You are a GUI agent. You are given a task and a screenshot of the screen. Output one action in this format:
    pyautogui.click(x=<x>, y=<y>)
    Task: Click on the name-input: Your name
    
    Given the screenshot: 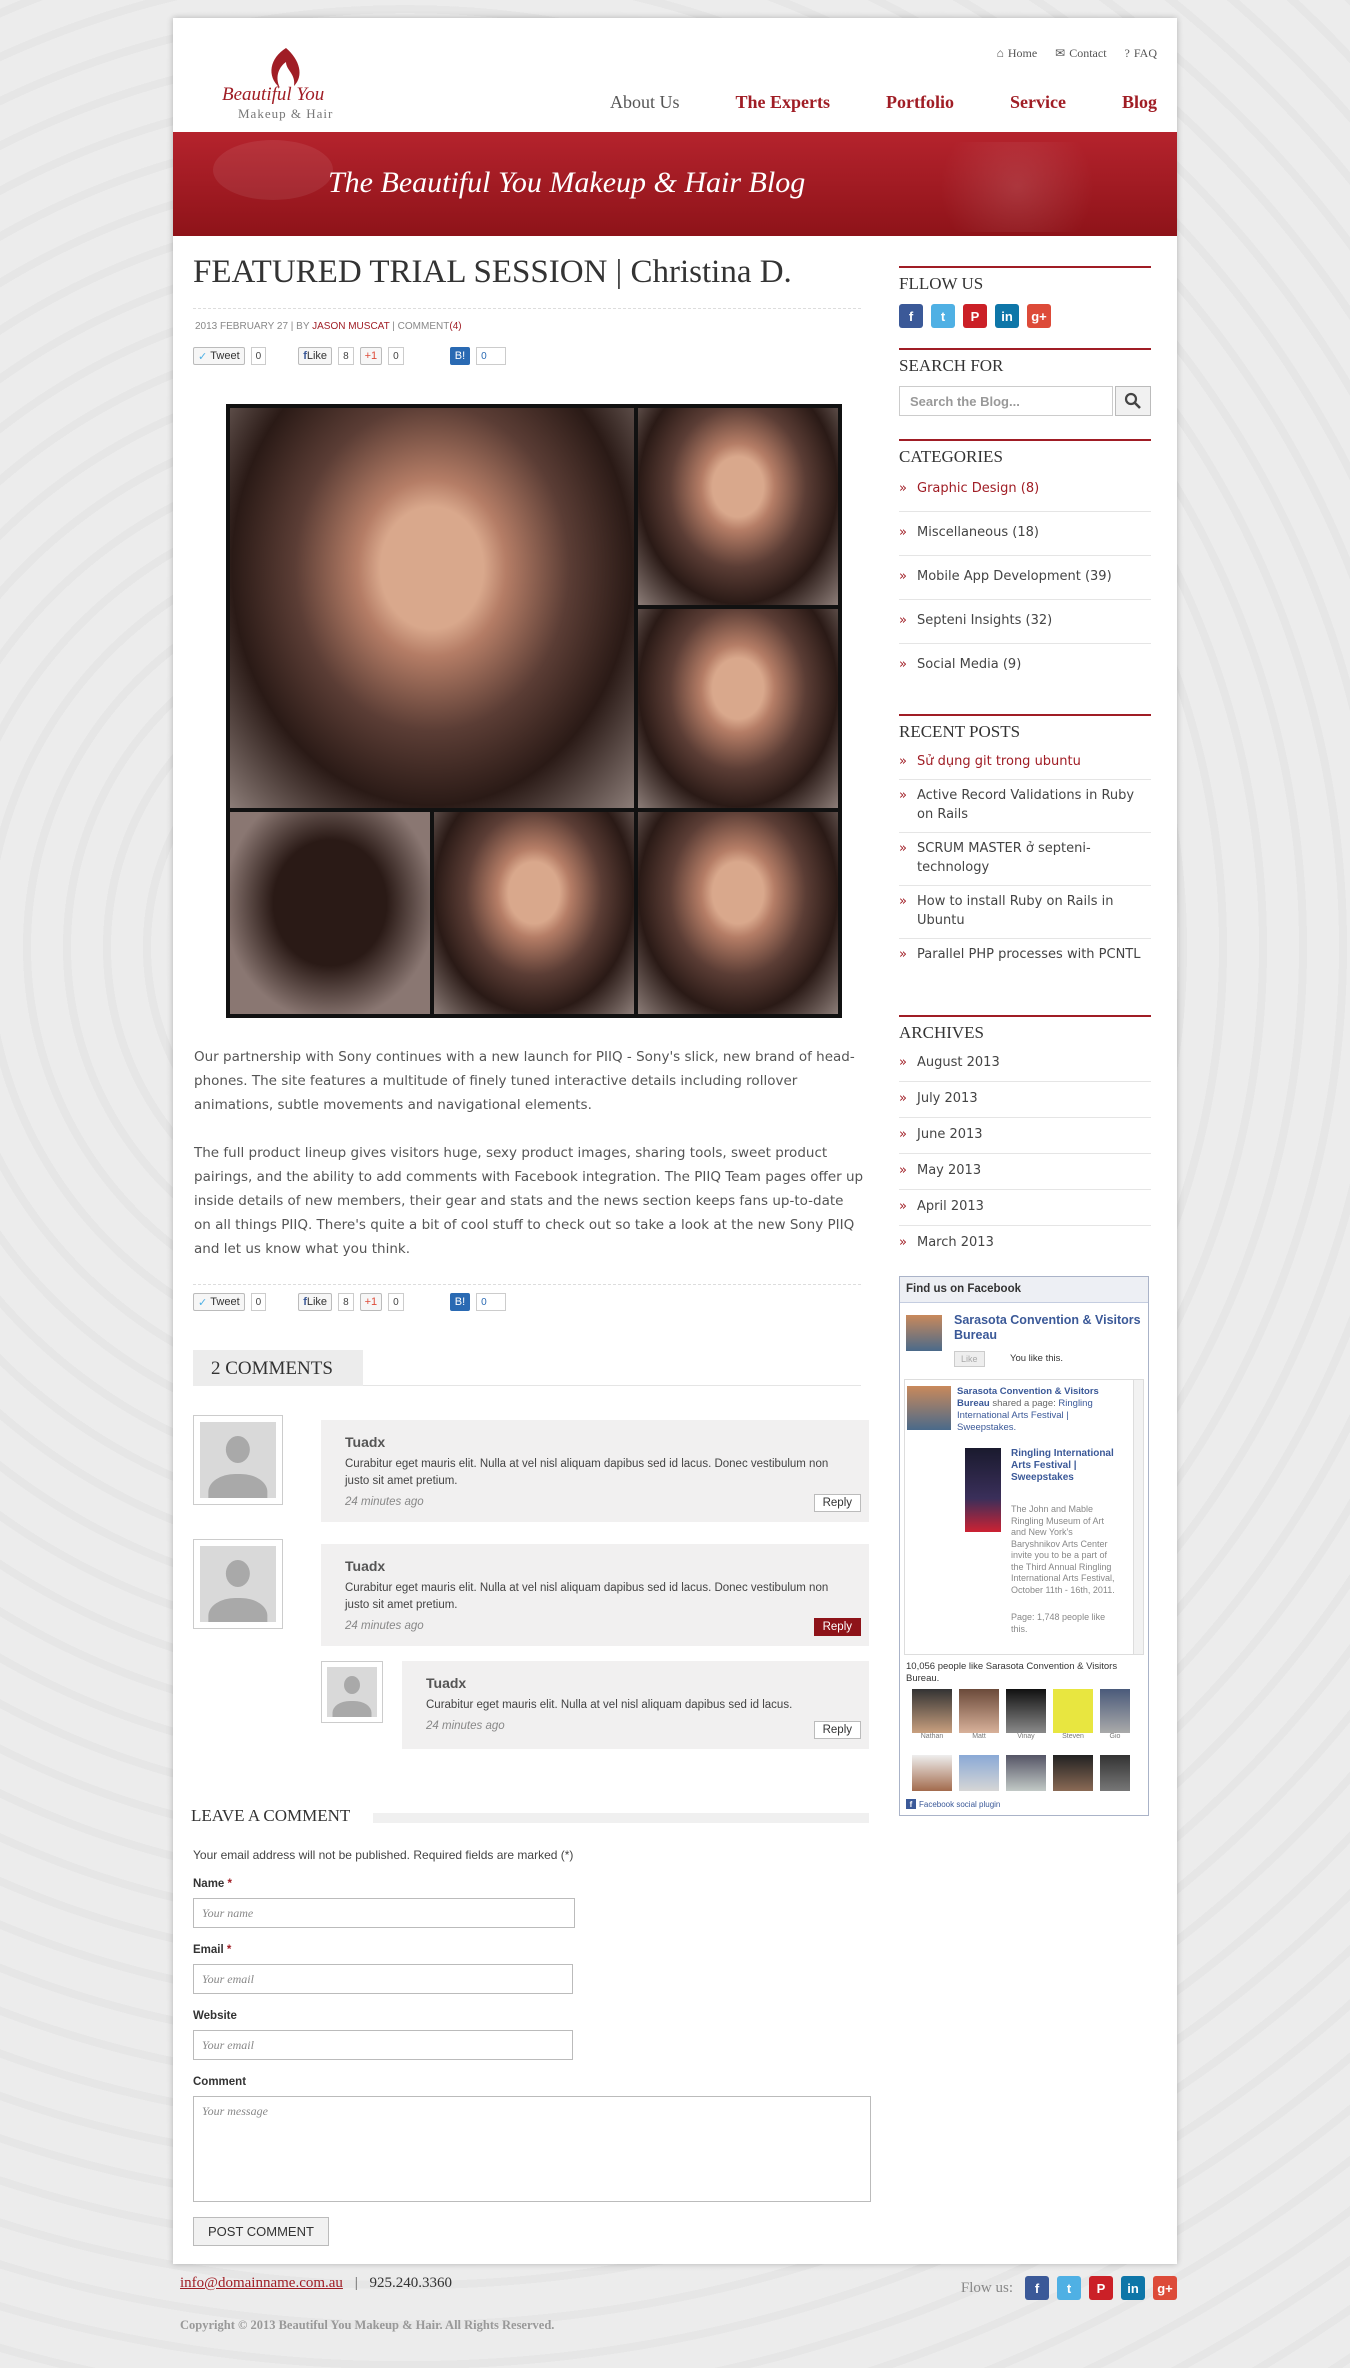 What is the action you would take?
    pyautogui.click(x=384, y=1913)
    